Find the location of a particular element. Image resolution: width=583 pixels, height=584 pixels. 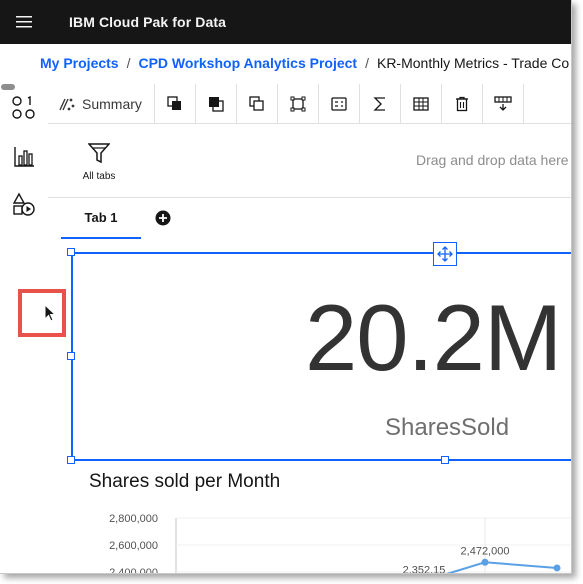

shapes-media-icon is located at coordinates (23, 204).